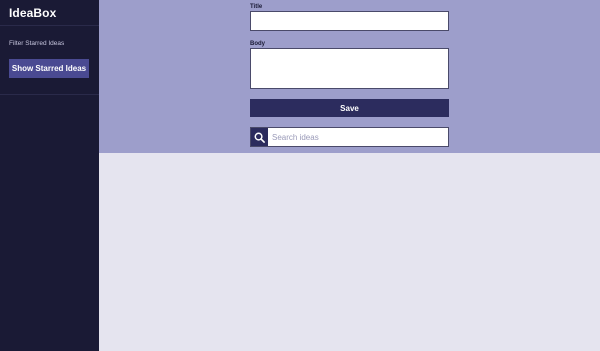  I want to click on filter-section-label: Filter Starred Ideas, so click(37, 43).